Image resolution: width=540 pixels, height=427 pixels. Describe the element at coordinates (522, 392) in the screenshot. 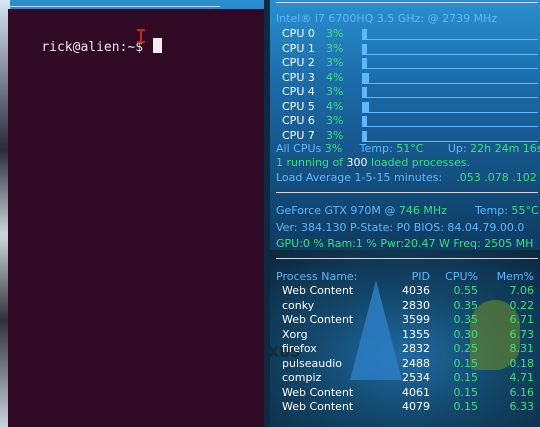

I see `process-mem: 6.16` at that location.